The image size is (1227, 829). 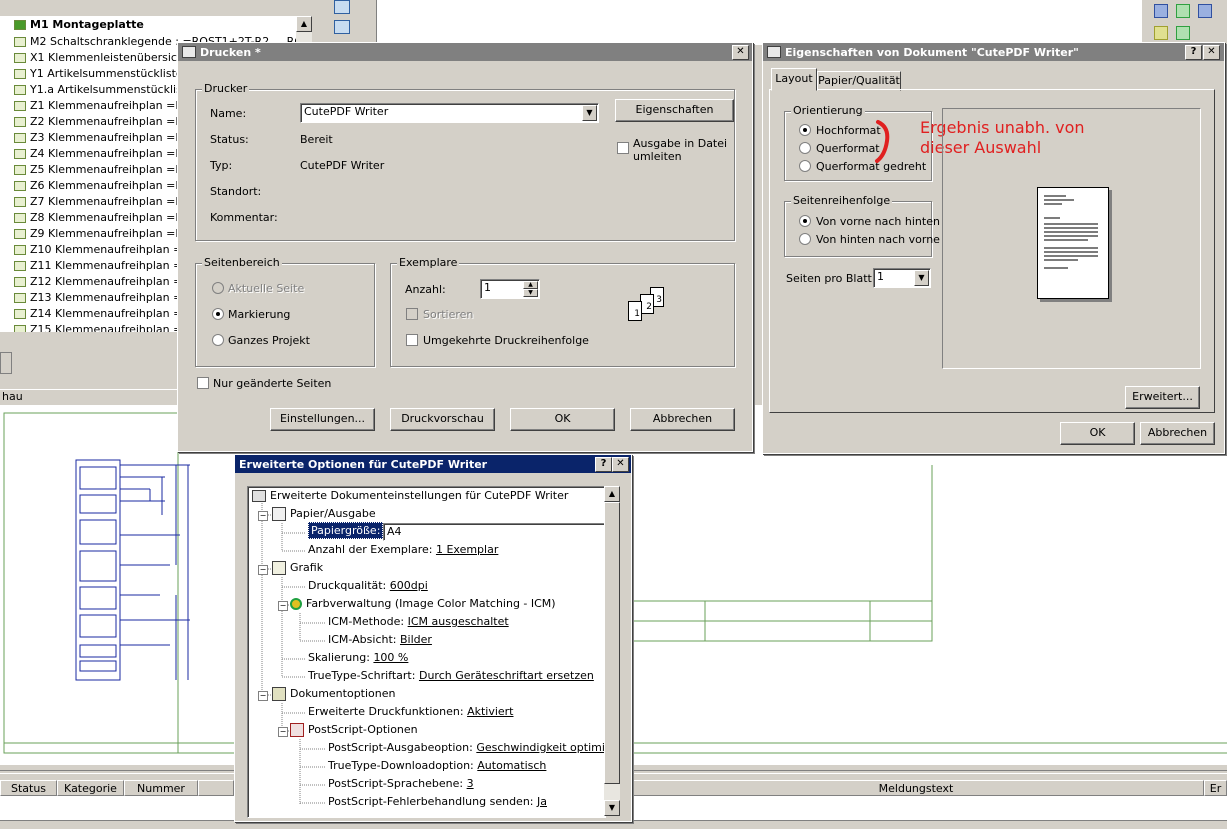 I want to click on tree-item: Z1 Klemmenaufreihplan =ROS, so click(x=106, y=106).